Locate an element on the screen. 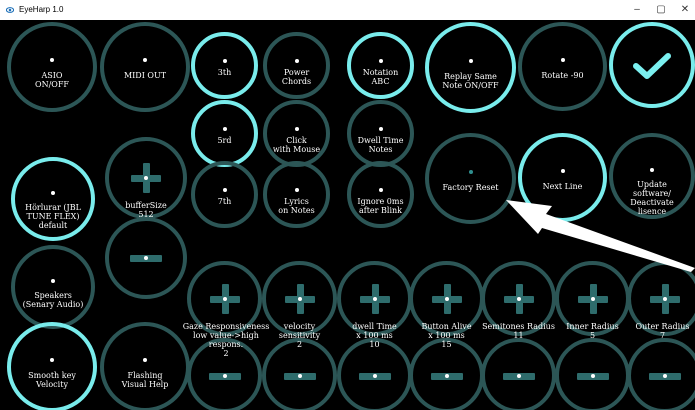 The height and width of the screenshot is (410, 695). smooth-key-velocity-button: Smooth key Velocity is located at coordinates (52, 366).